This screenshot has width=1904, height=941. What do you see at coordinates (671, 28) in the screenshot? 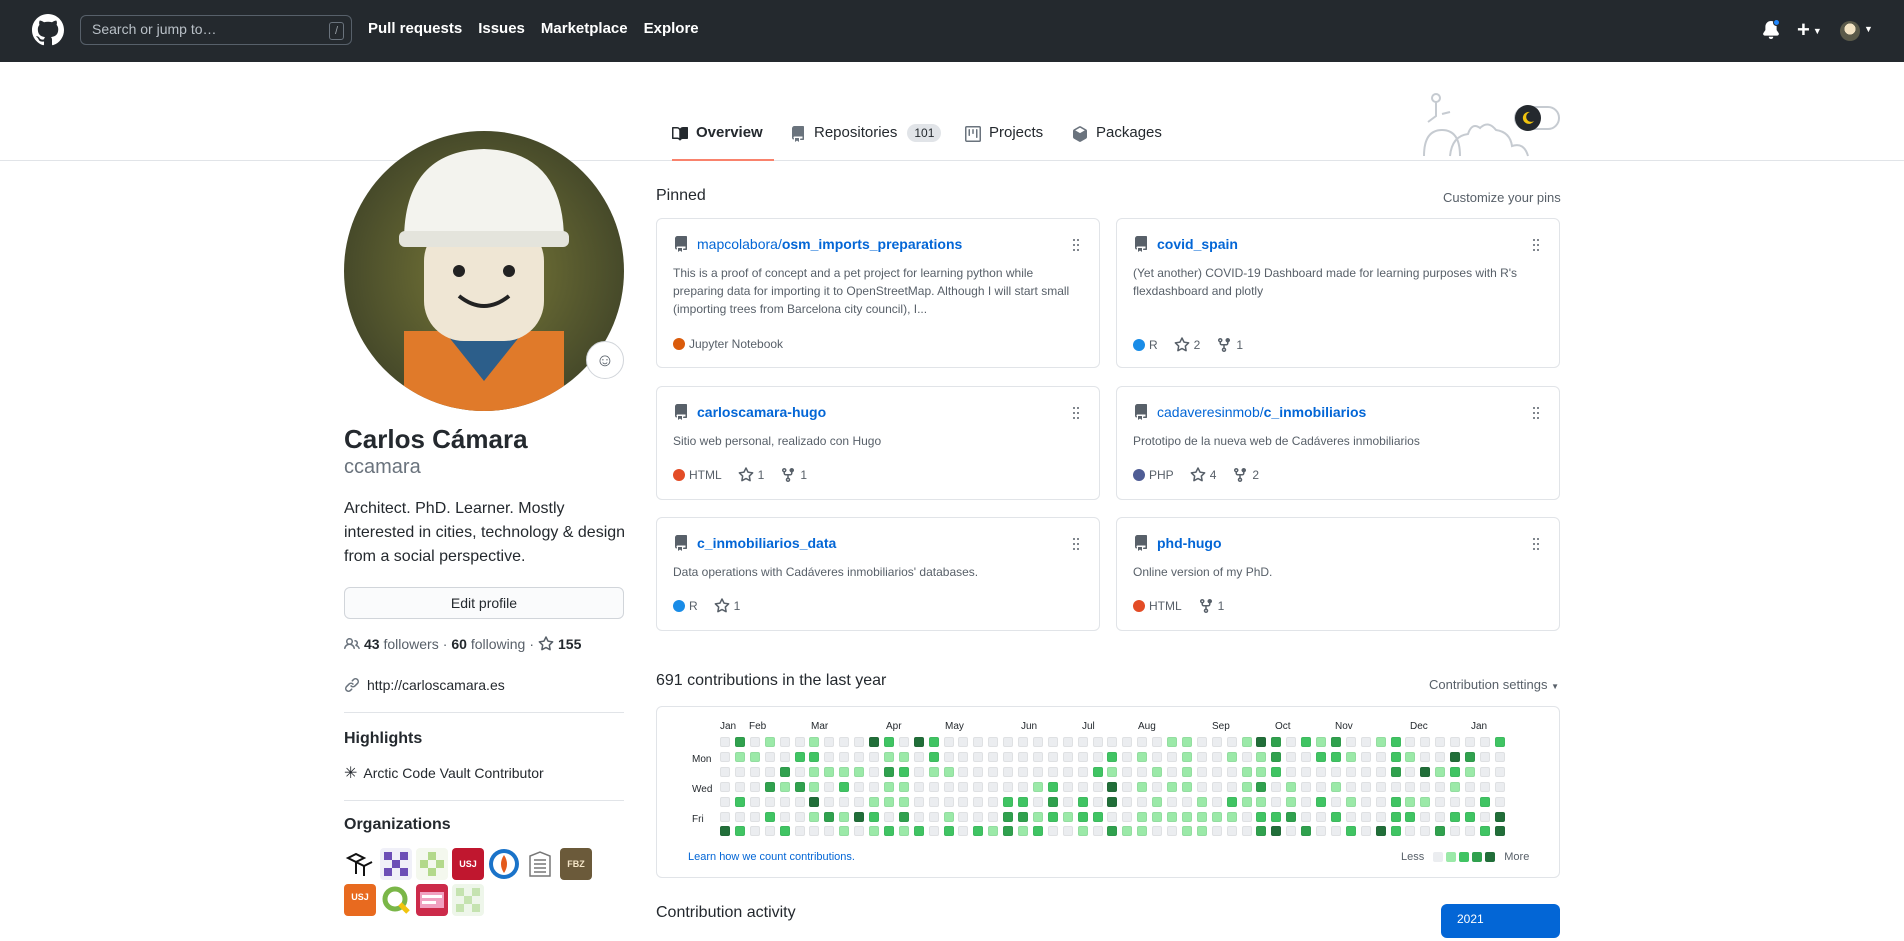
I see `nav-explore: Explore` at bounding box center [671, 28].